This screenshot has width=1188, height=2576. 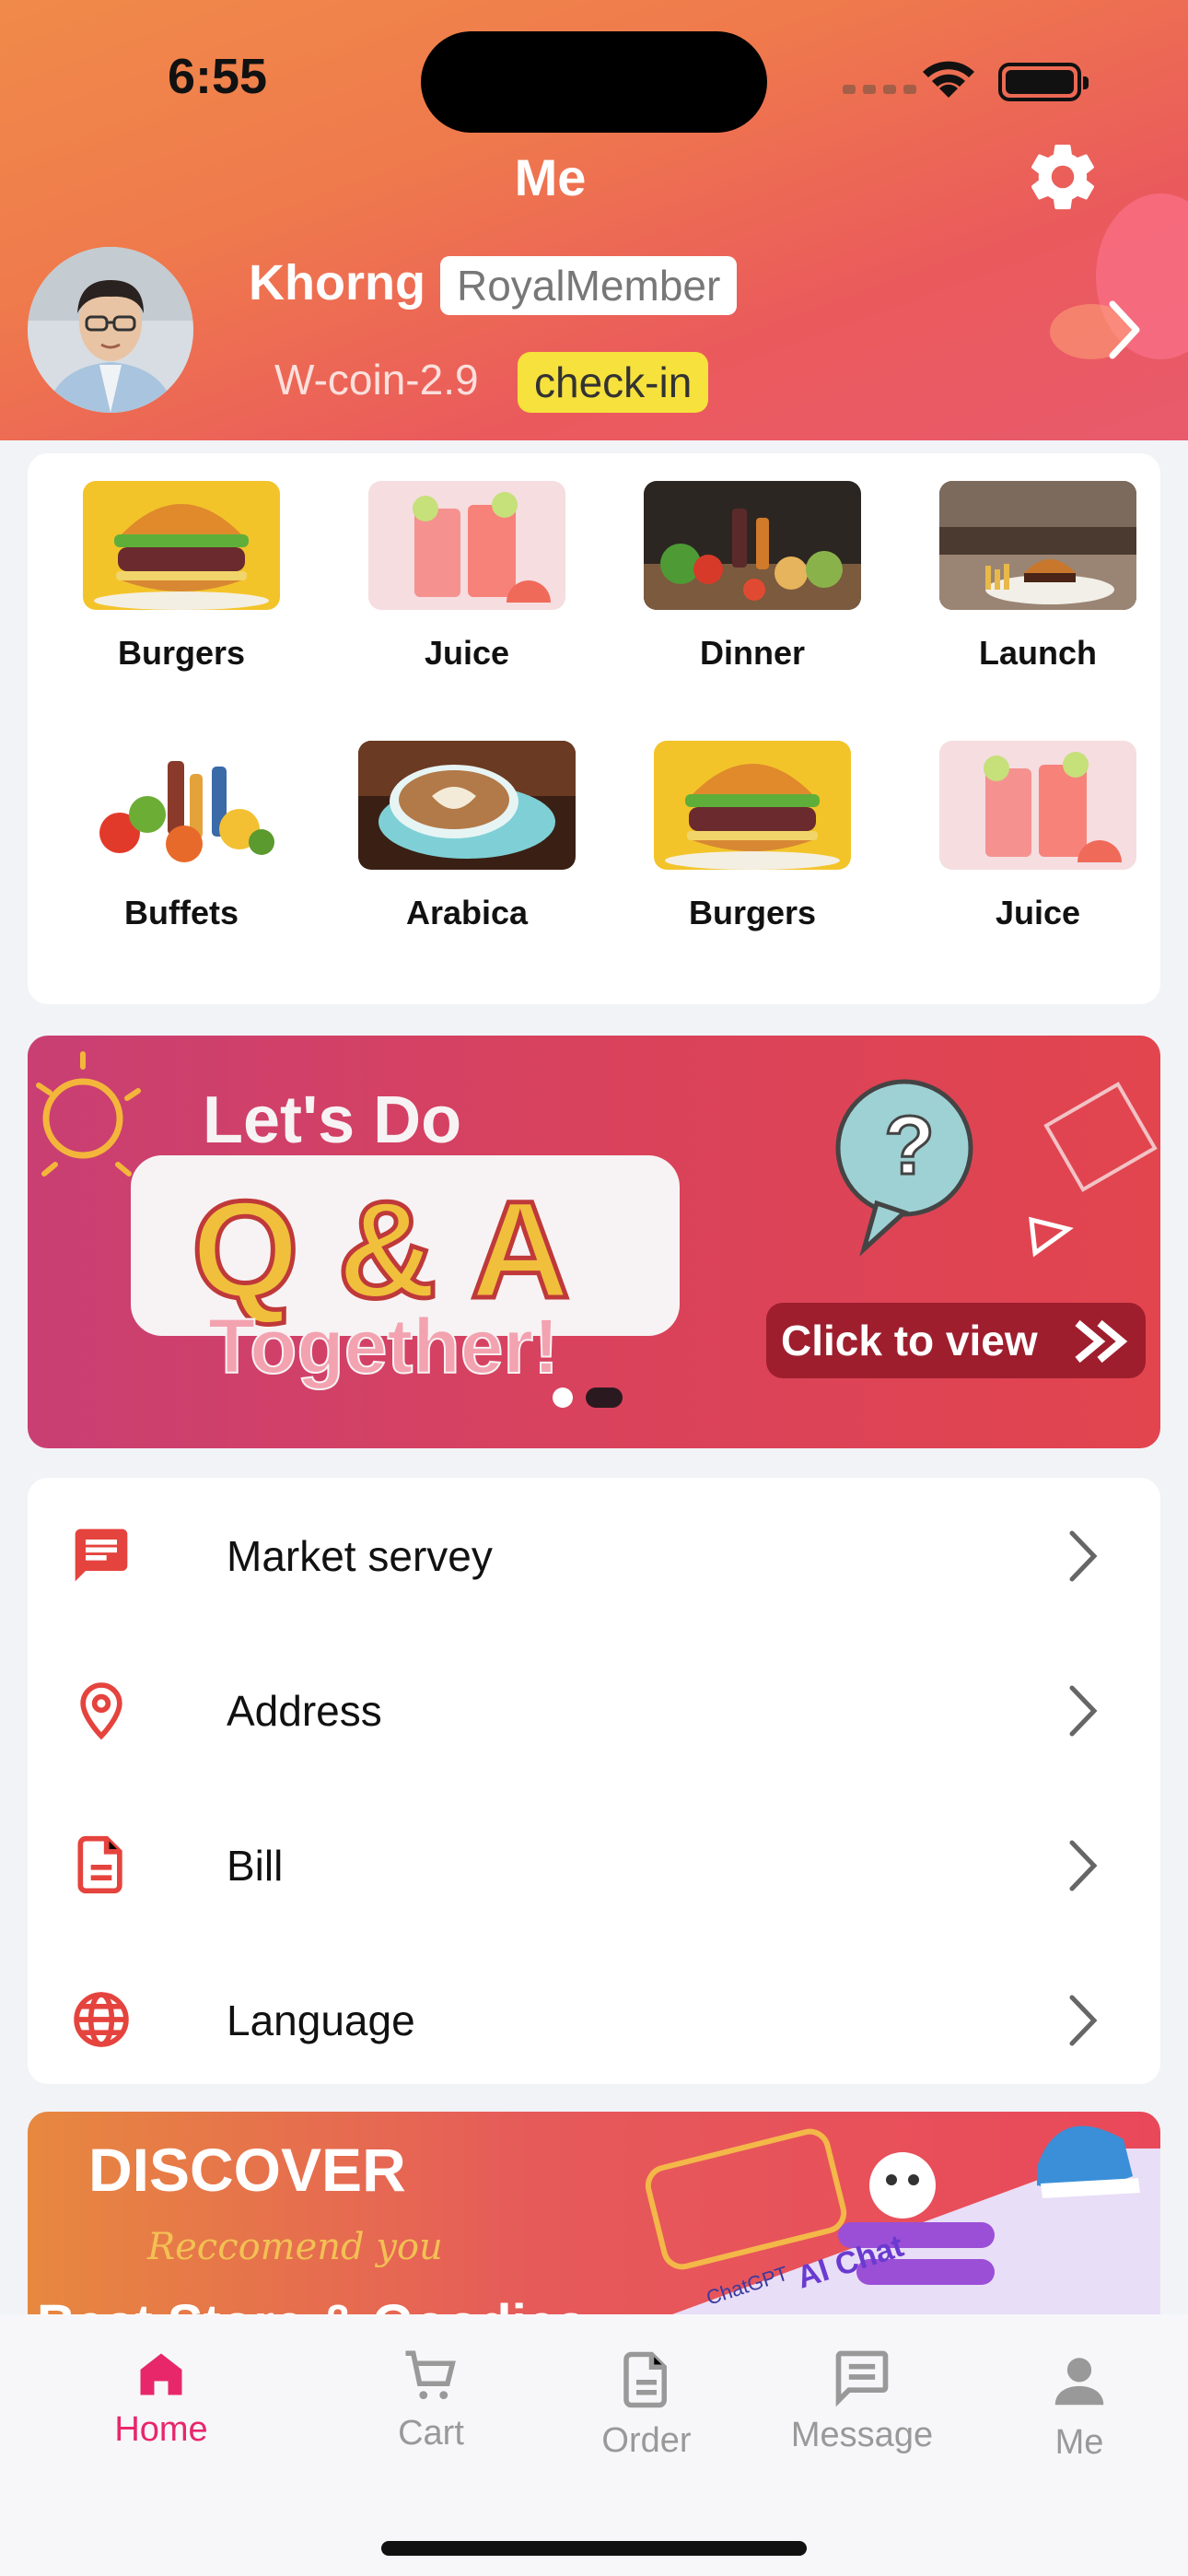 I want to click on menu-item-label: Language, so click(x=321, y=2020).